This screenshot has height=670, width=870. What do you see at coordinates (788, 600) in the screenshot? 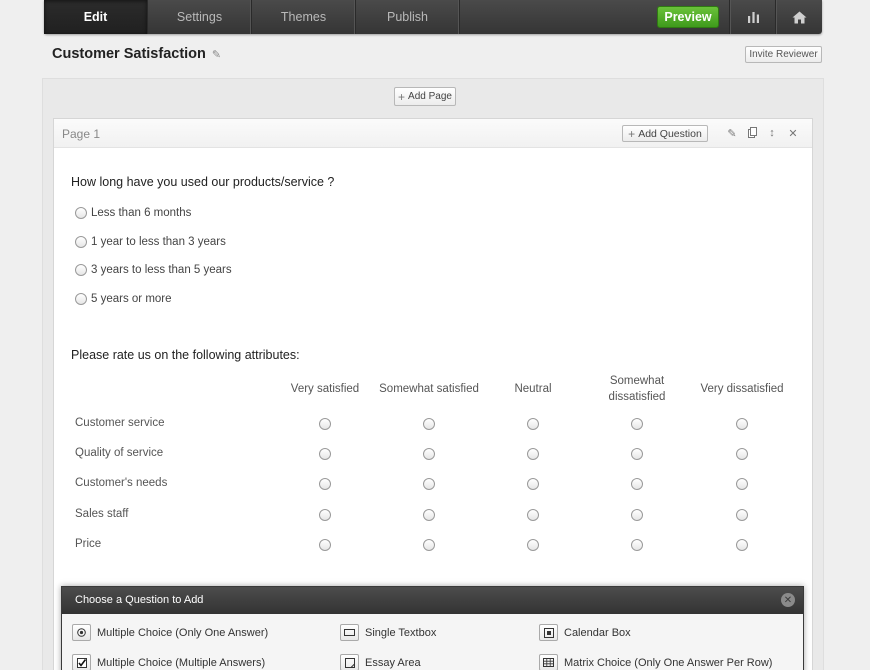
I see `close-icon: ✕` at bounding box center [788, 600].